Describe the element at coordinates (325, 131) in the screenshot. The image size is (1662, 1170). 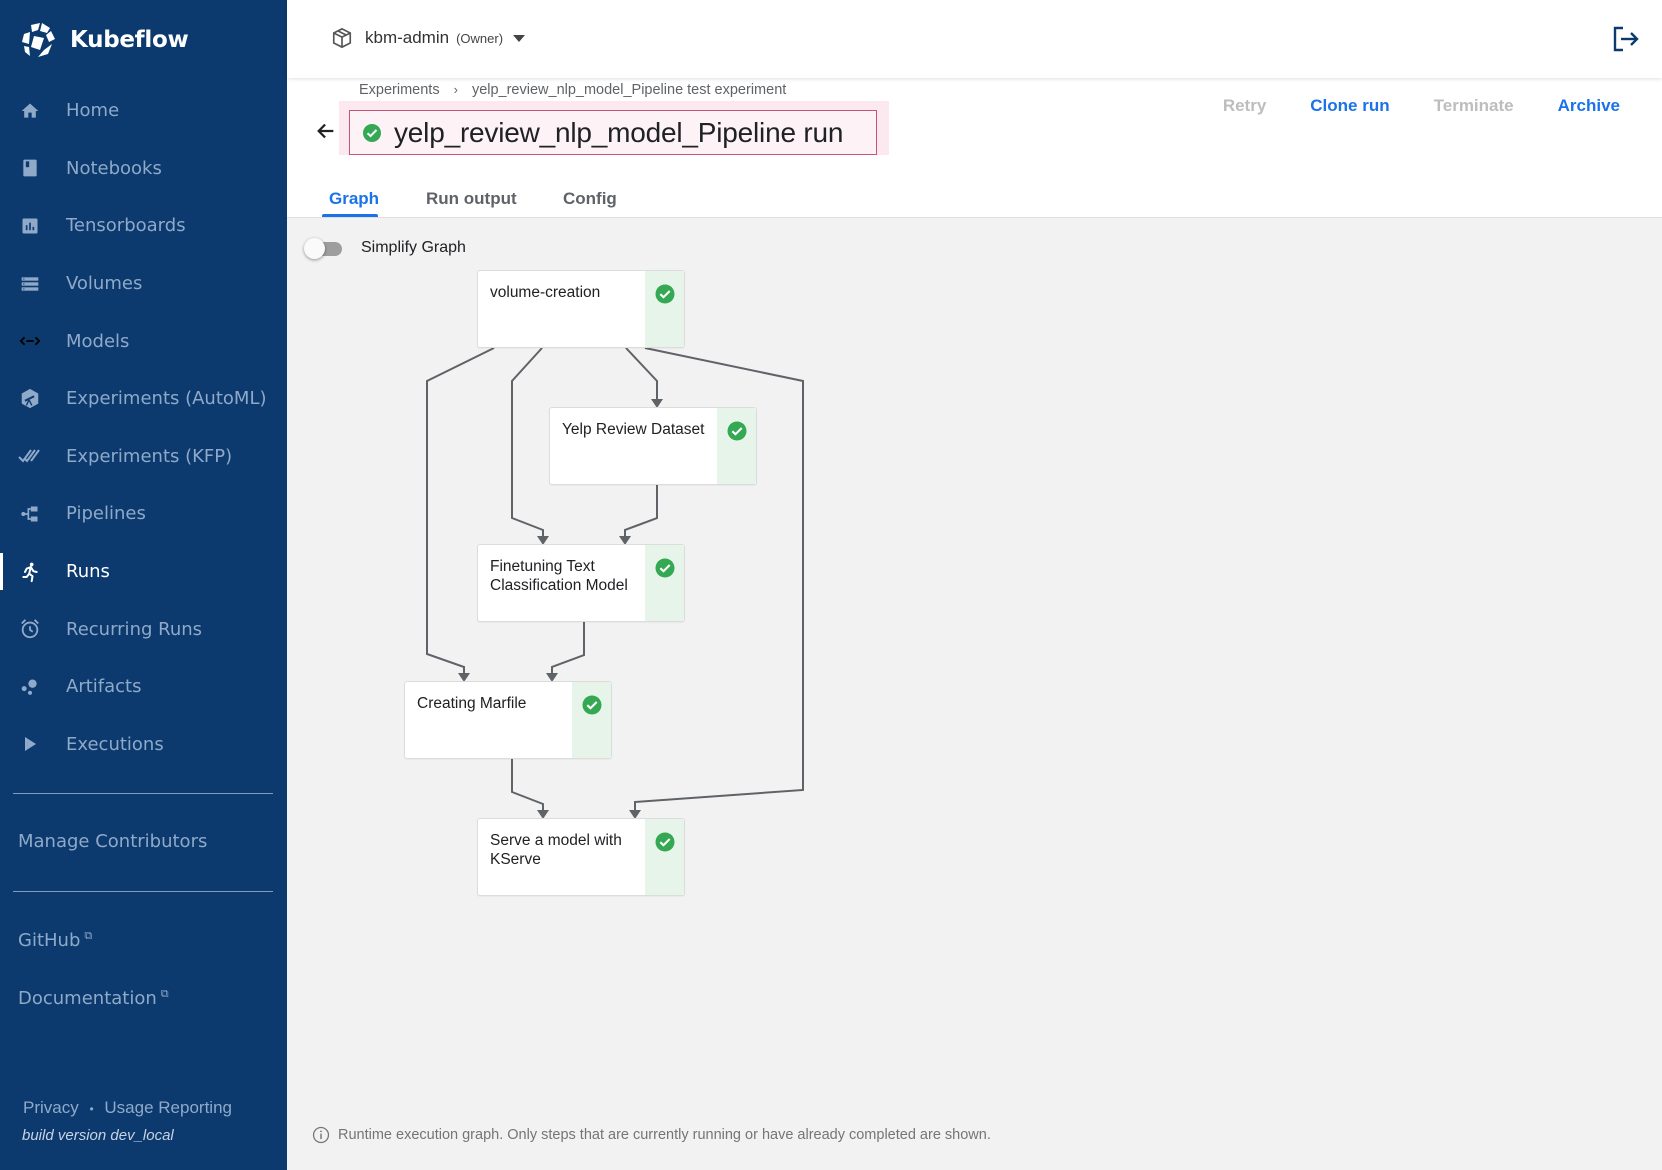
I see `arrow-back-icon` at that location.